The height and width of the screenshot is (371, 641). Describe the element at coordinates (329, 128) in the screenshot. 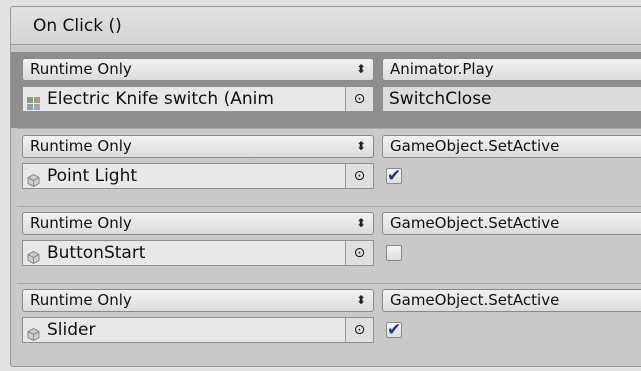

I see `entry-separator` at that location.